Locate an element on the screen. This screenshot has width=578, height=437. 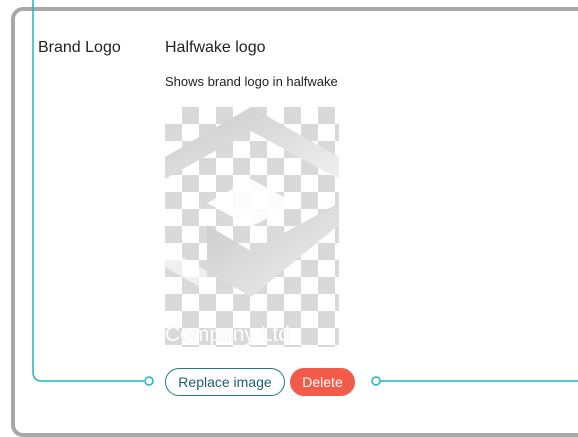
delete-button: Delete is located at coordinates (322, 382).